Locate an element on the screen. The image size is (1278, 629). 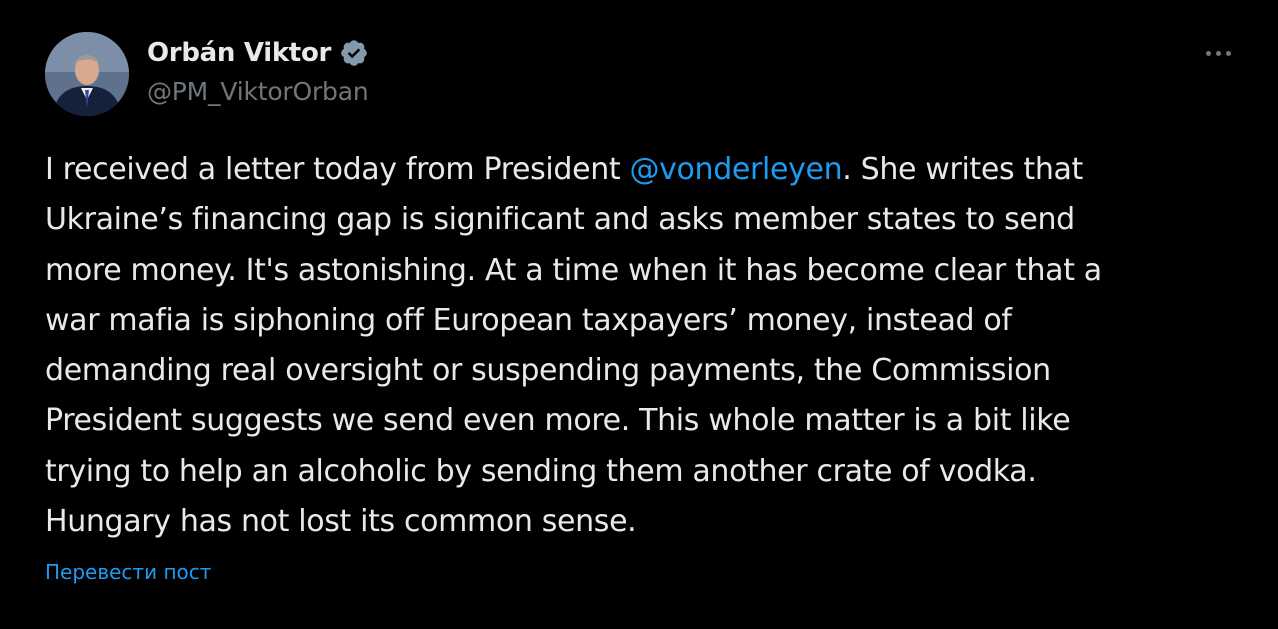
author-handle: @PM_ViktorOrban is located at coordinates (258, 91).